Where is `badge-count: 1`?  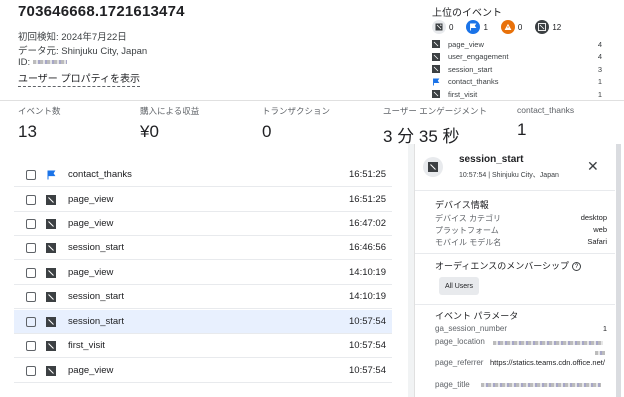
badge-count: 1 is located at coordinates (485, 27).